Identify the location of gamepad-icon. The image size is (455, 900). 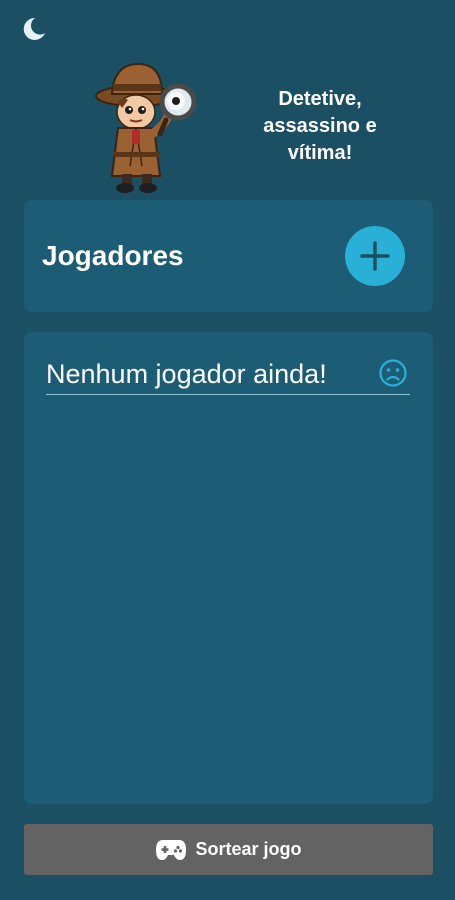
(171, 849).